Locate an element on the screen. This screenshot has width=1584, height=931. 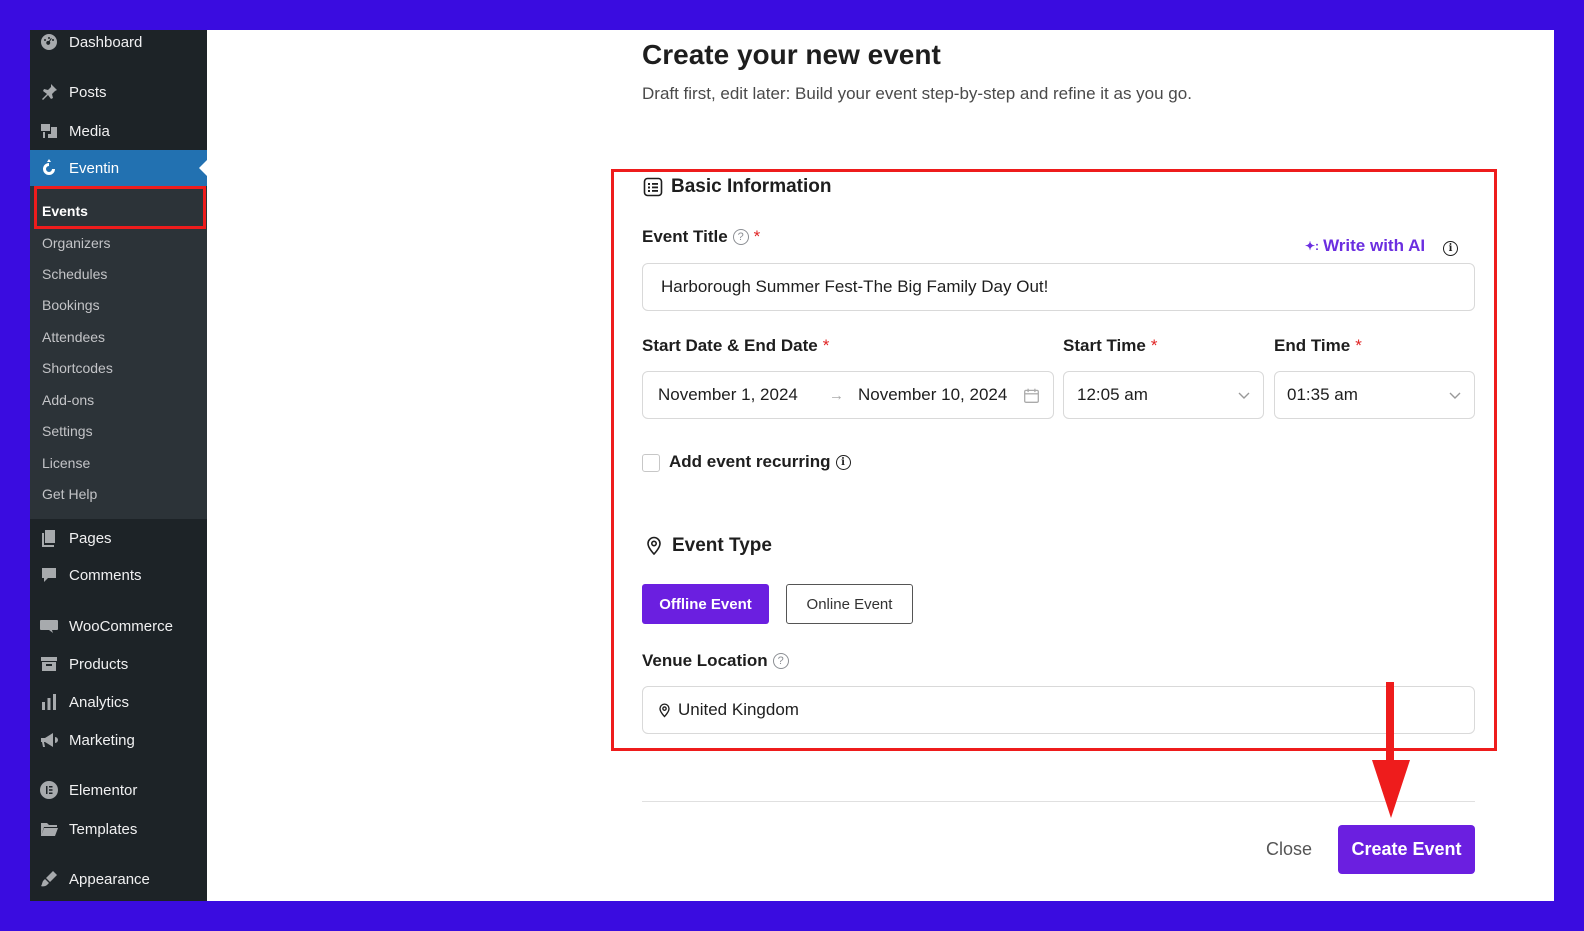
sidebar-item-label: Marketing is located at coordinates (102, 740).